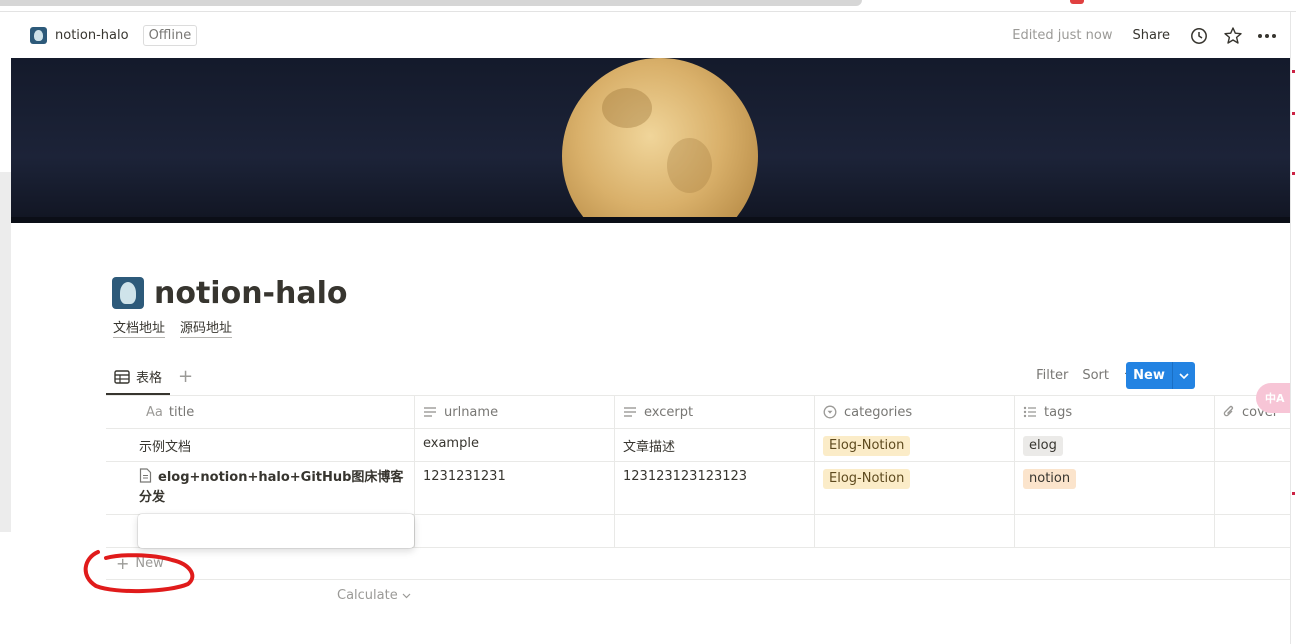 The height and width of the screenshot is (644, 1296). What do you see at coordinates (1050, 479) in the screenshot?
I see `tag-chip: notion` at bounding box center [1050, 479].